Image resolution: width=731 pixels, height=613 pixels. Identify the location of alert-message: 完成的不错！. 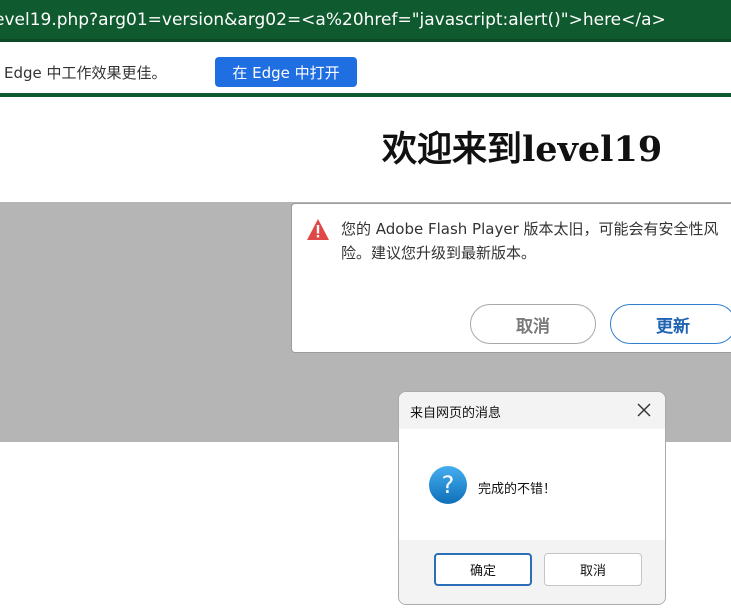
(517, 489).